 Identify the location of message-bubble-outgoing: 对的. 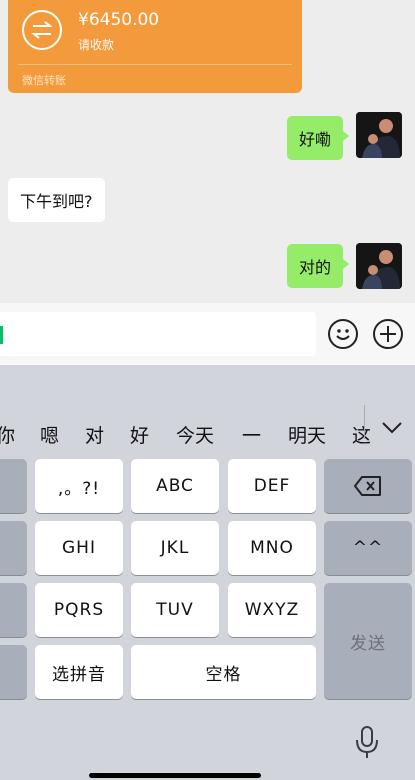
(318, 266).